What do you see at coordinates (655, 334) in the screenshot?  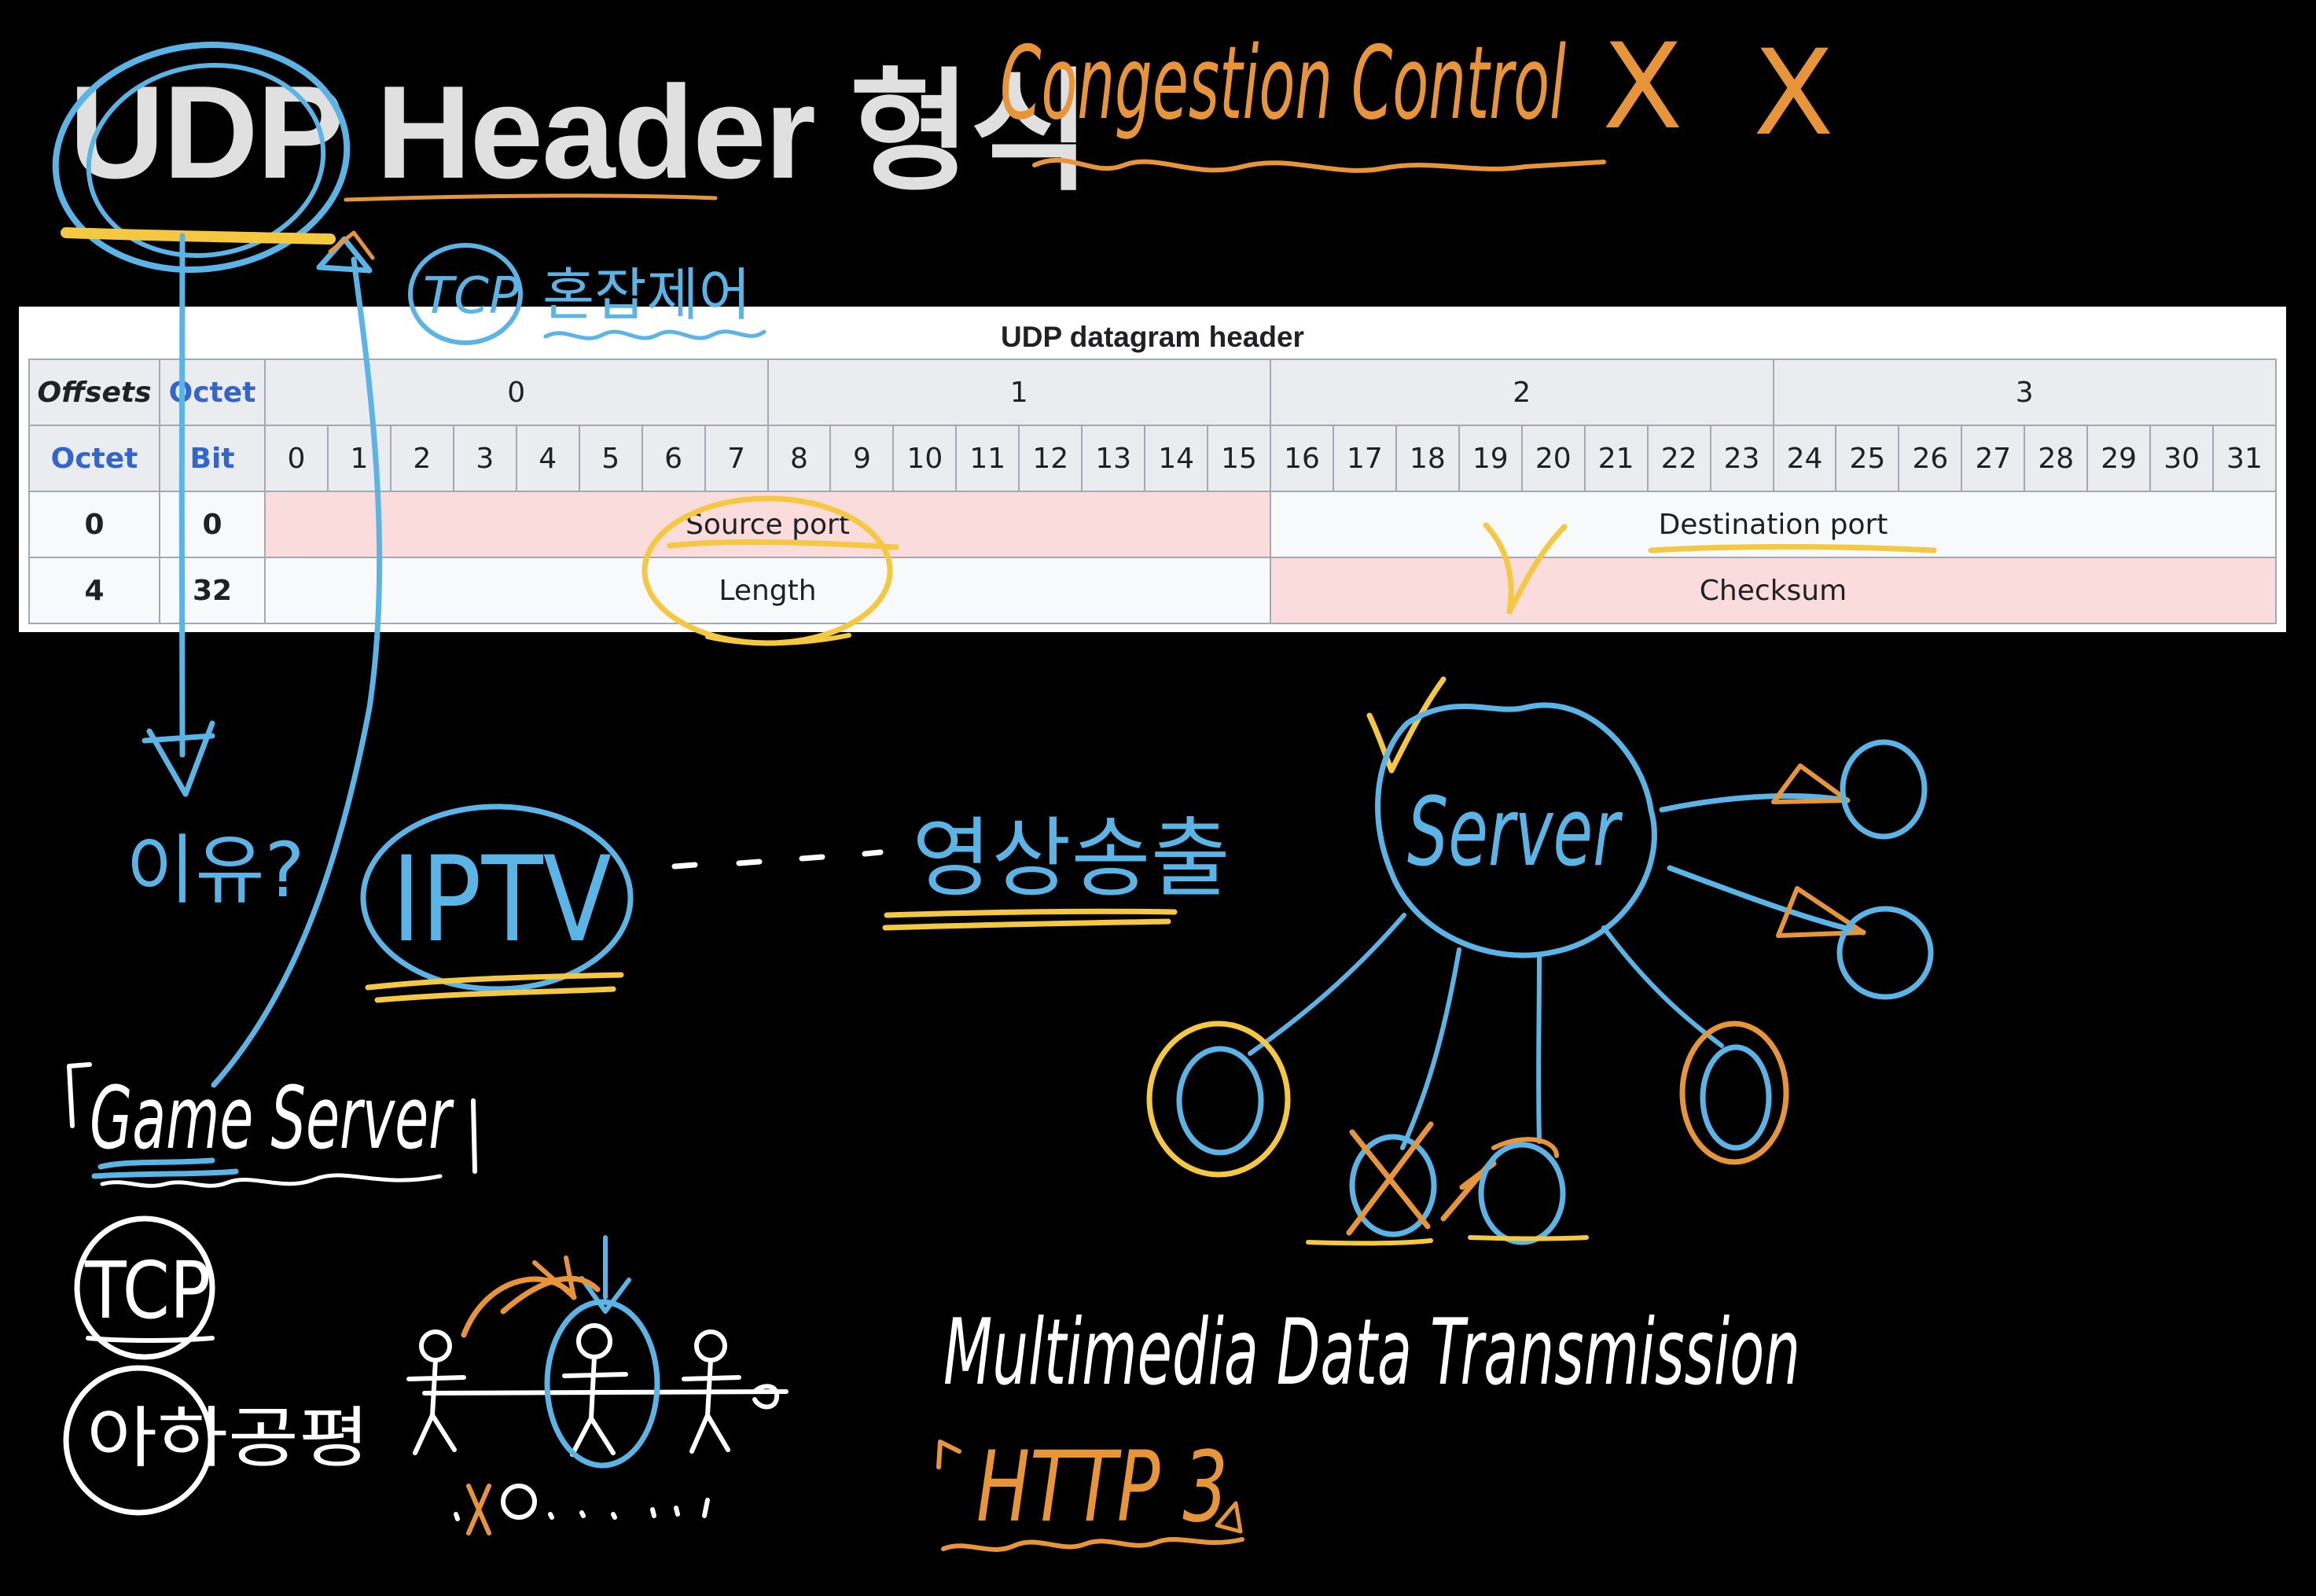 I see `tcp-korean-squiggle` at bounding box center [655, 334].